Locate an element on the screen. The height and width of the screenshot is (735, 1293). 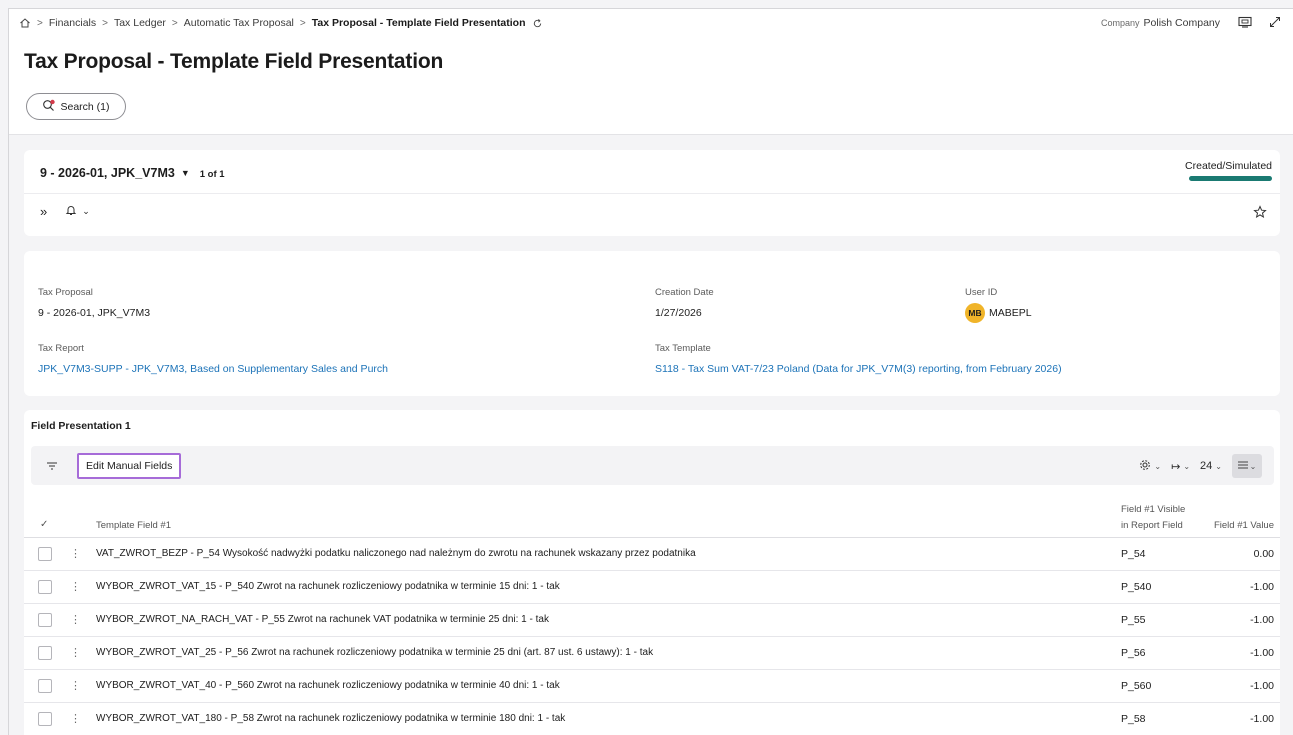
view-mode-button: ⌄ is located at coordinates (1247, 466).